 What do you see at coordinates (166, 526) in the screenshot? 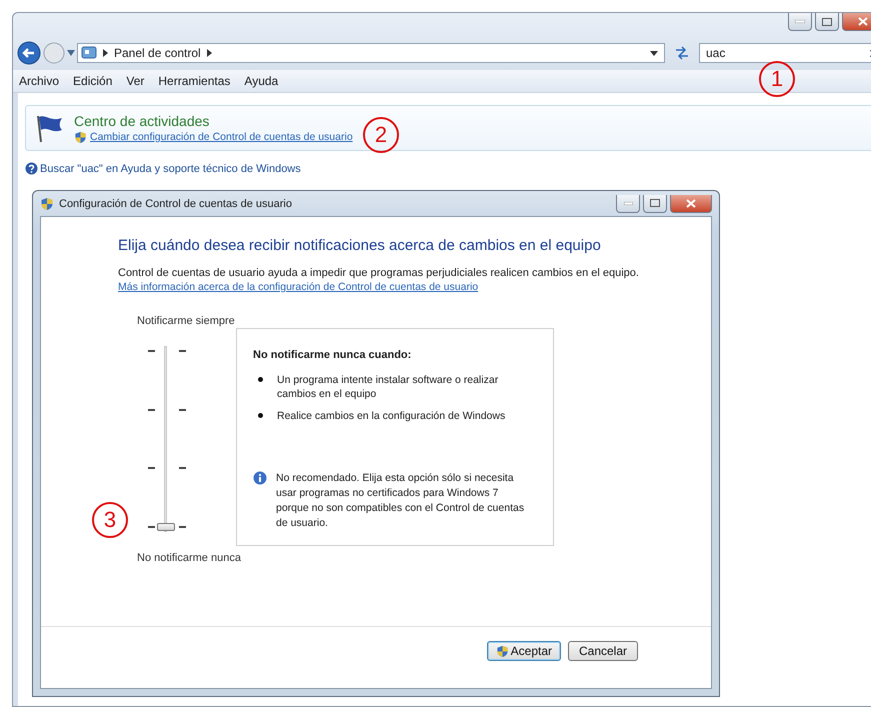
I see `slider-thumb` at bounding box center [166, 526].